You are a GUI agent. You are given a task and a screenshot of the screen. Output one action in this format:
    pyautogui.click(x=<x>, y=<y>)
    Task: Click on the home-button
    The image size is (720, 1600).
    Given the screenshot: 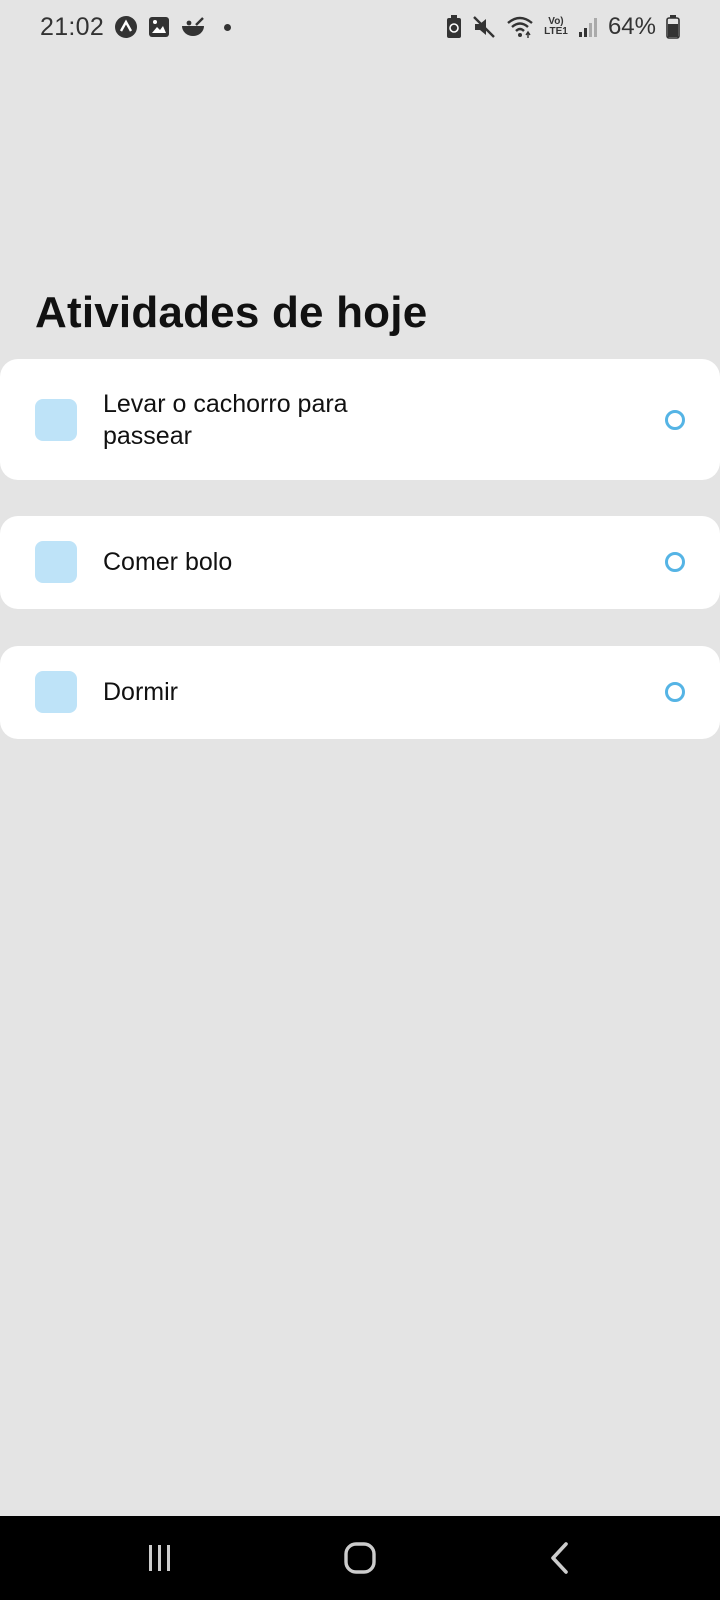 What is the action you would take?
    pyautogui.click(x=360, y=1558)
    